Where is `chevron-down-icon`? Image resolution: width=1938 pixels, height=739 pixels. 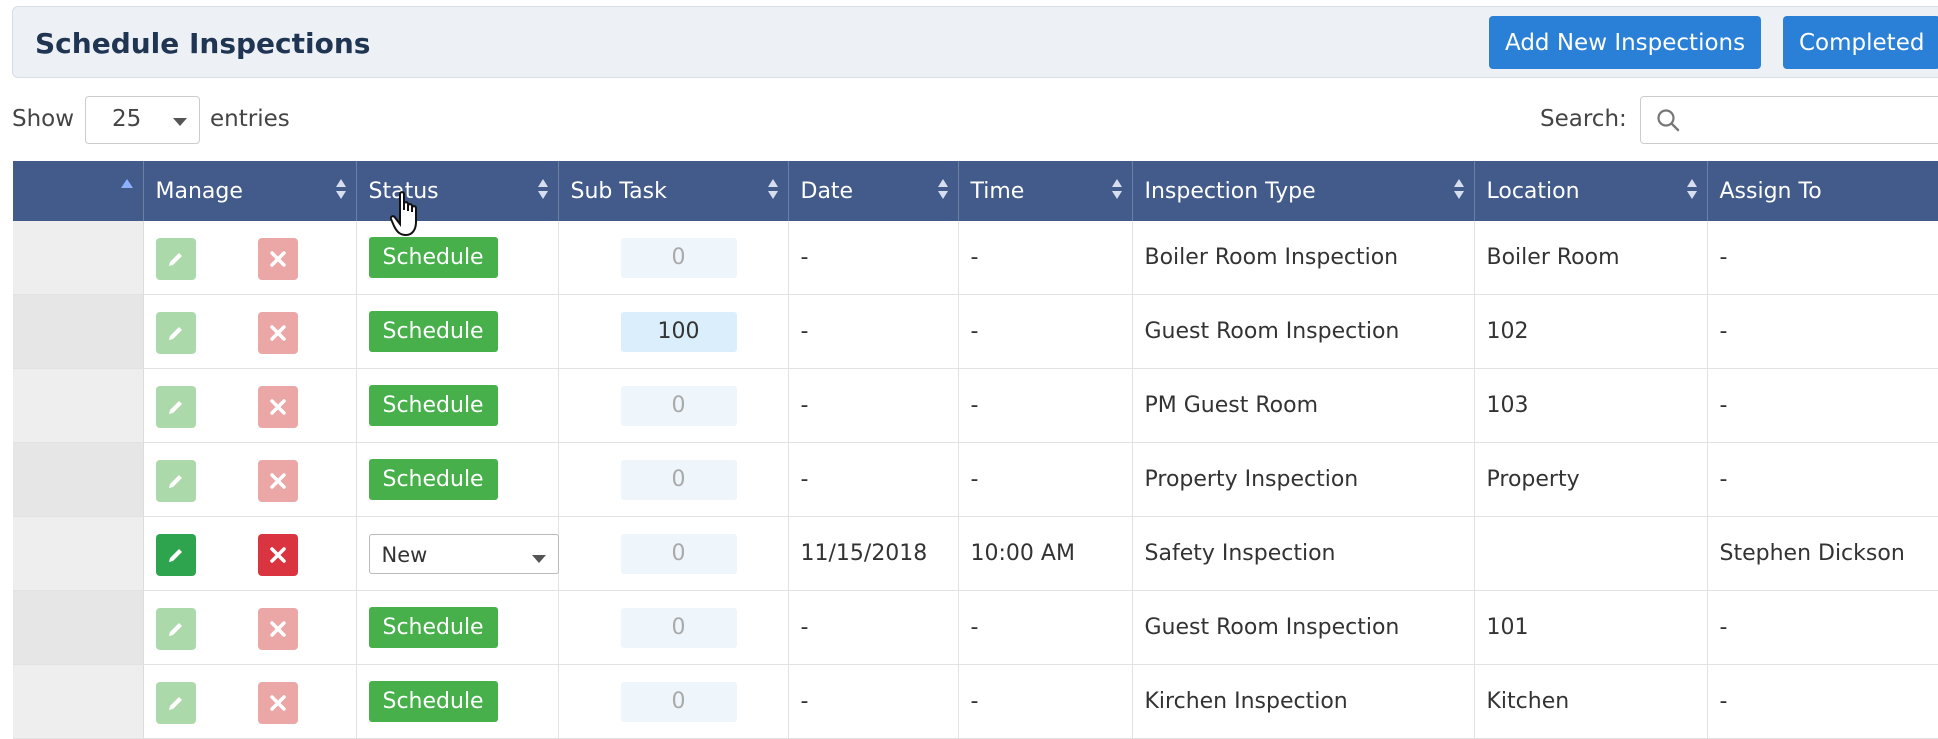 chevron-down-icon is located at coordinates (538, 558).